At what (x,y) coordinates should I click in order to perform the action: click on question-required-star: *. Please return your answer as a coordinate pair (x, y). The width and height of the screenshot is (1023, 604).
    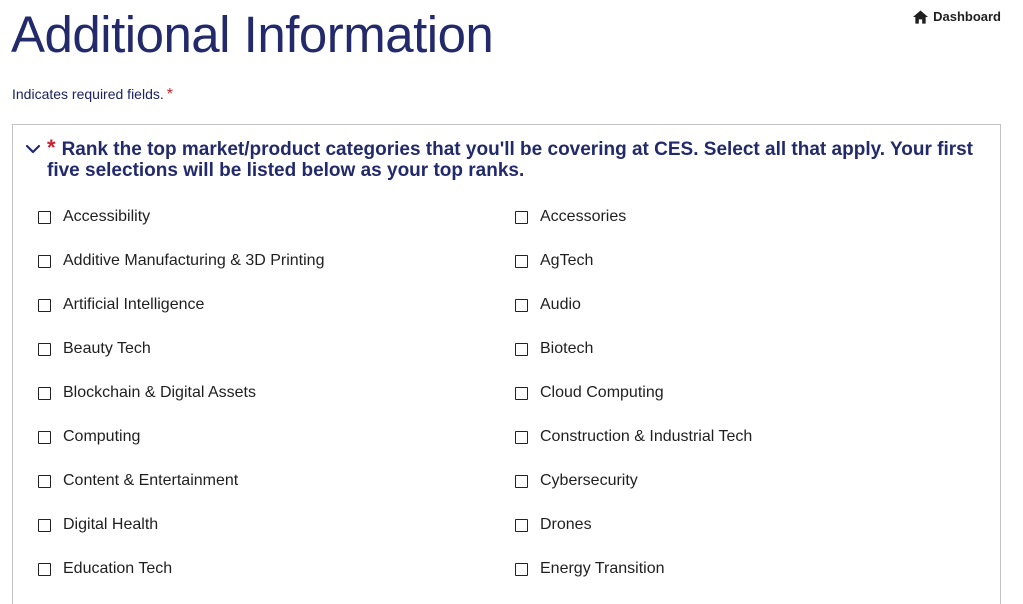
    Looking at the image, I should click on (51, 147).